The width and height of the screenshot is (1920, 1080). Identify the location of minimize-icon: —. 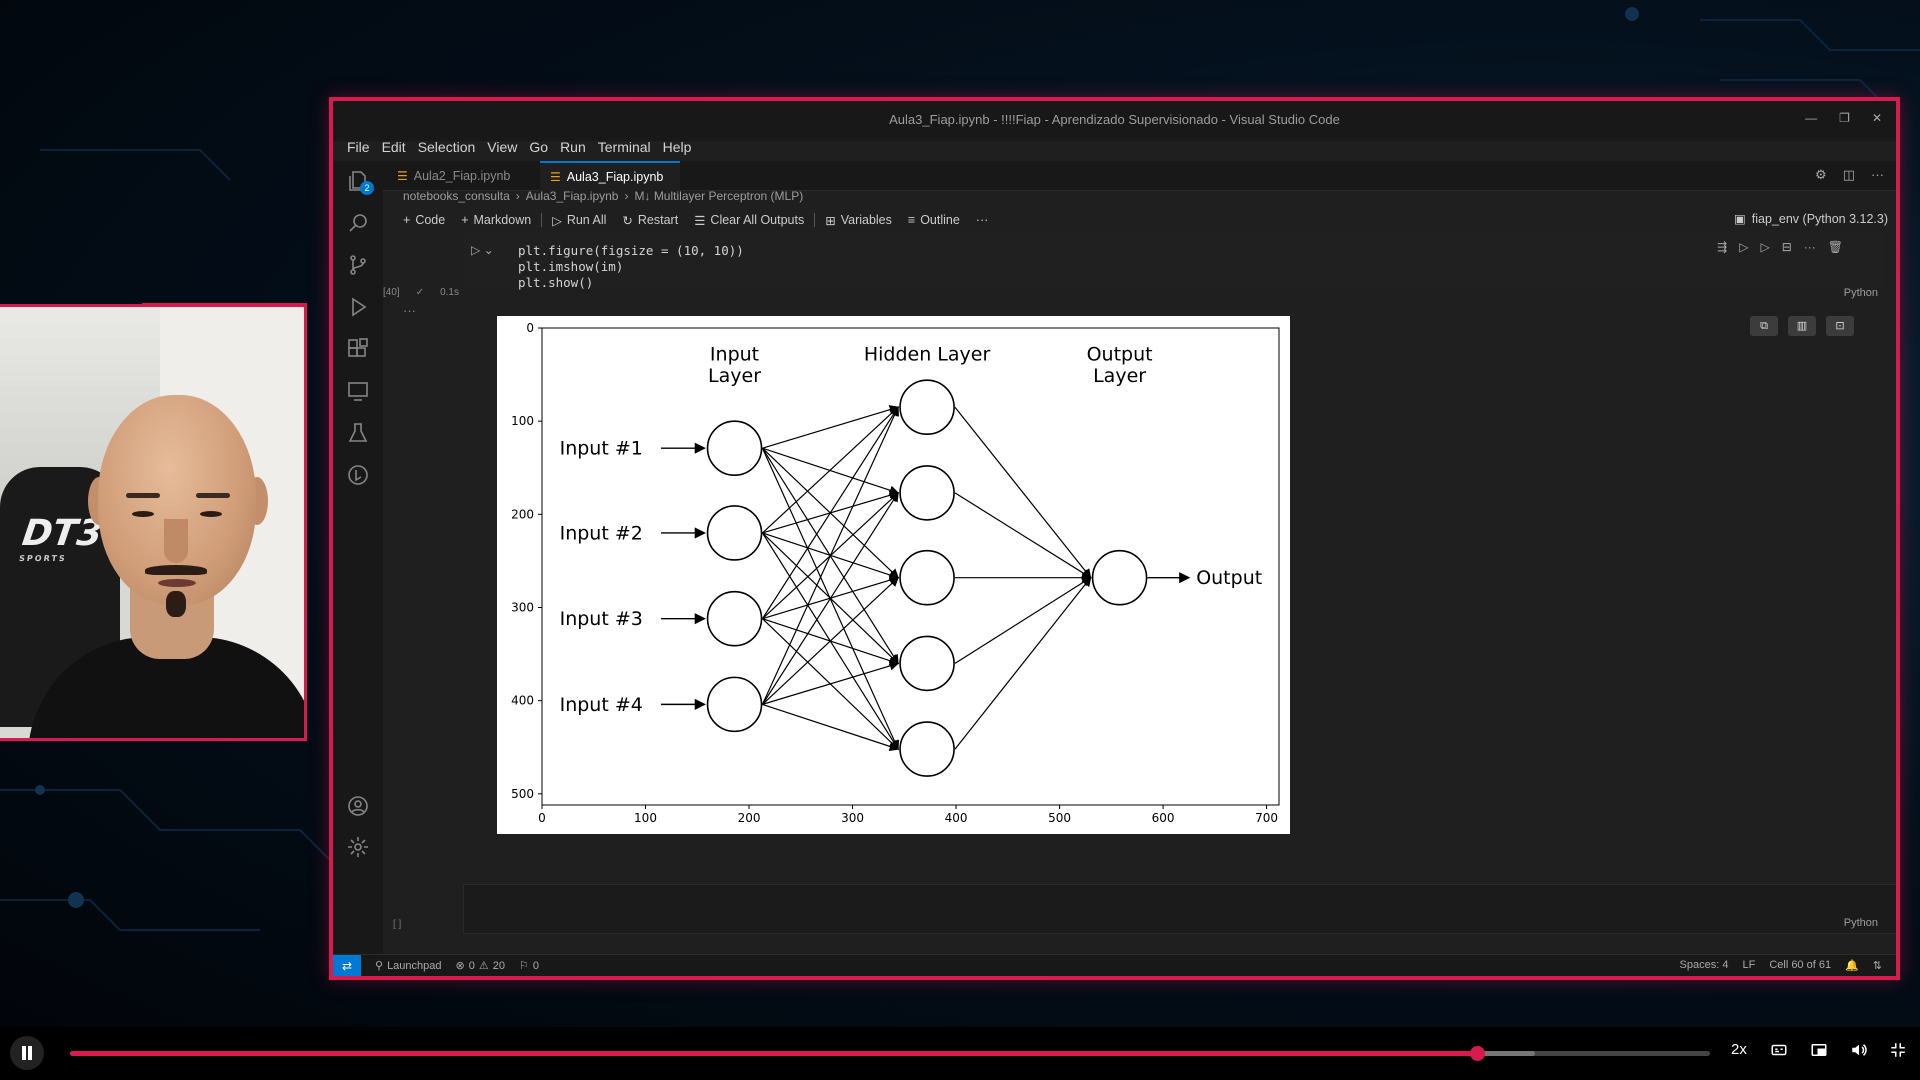
(1811, 118).